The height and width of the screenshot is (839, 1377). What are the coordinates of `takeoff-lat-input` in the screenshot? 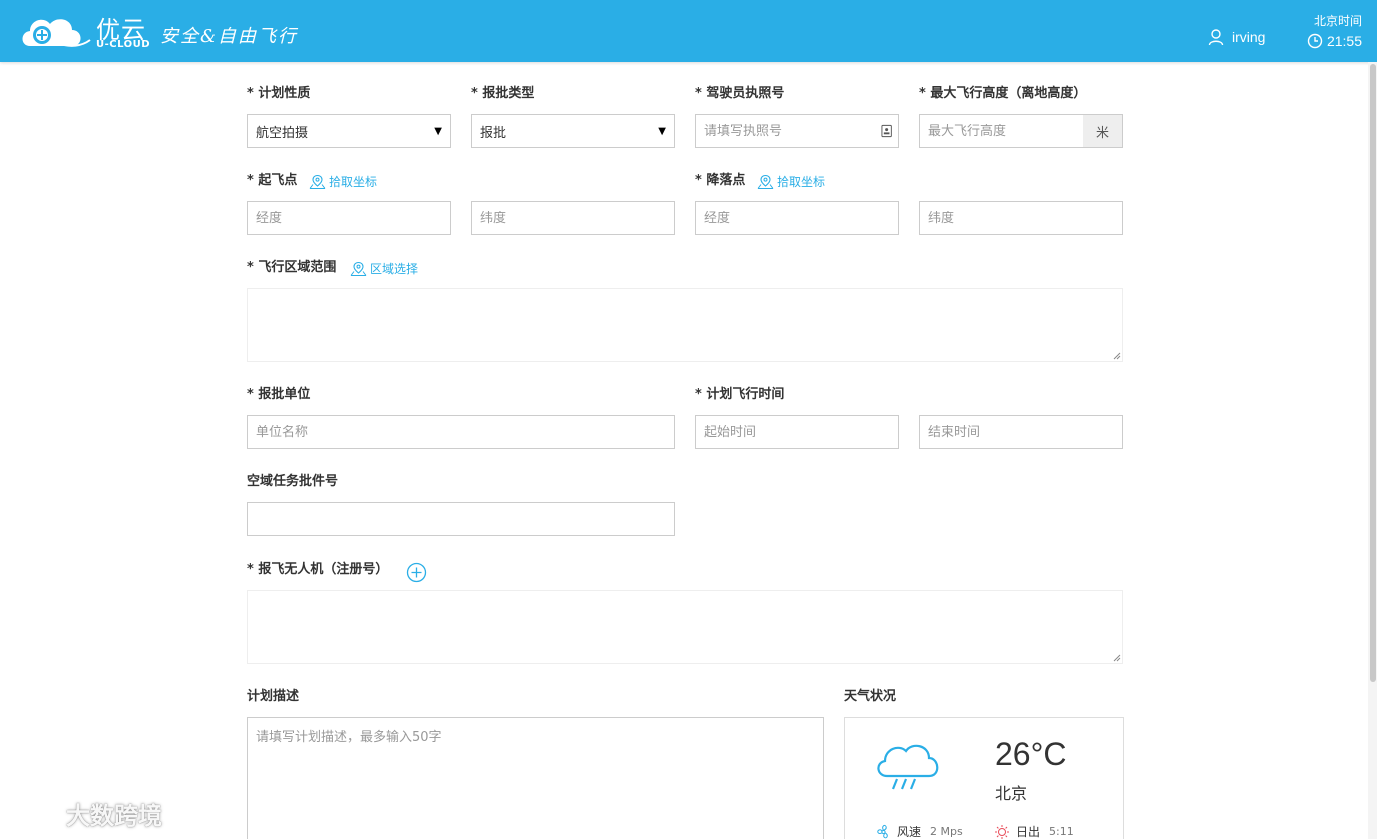 It's located at (573, 218).